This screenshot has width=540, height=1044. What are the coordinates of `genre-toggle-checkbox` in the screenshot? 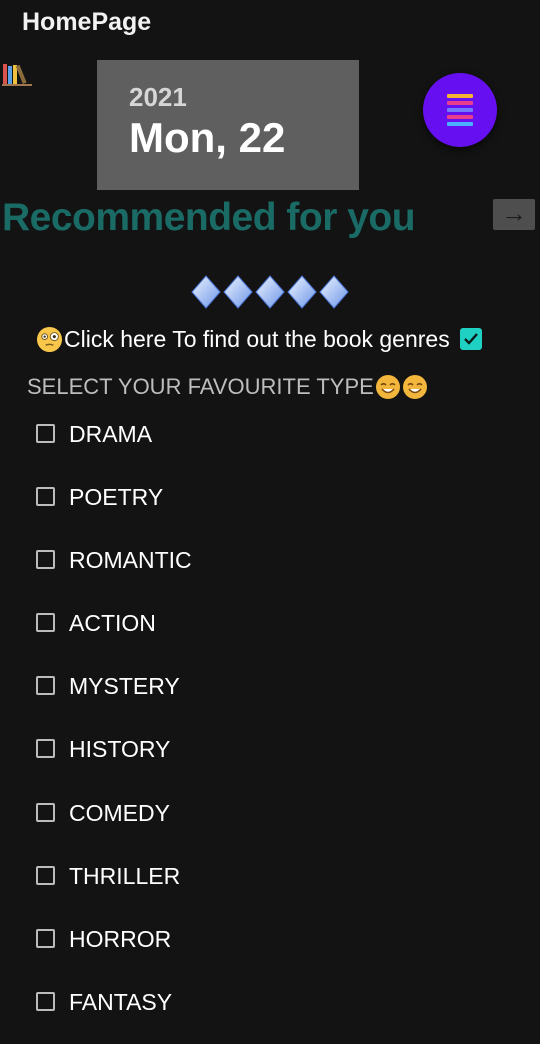 It's located at (470, 339).